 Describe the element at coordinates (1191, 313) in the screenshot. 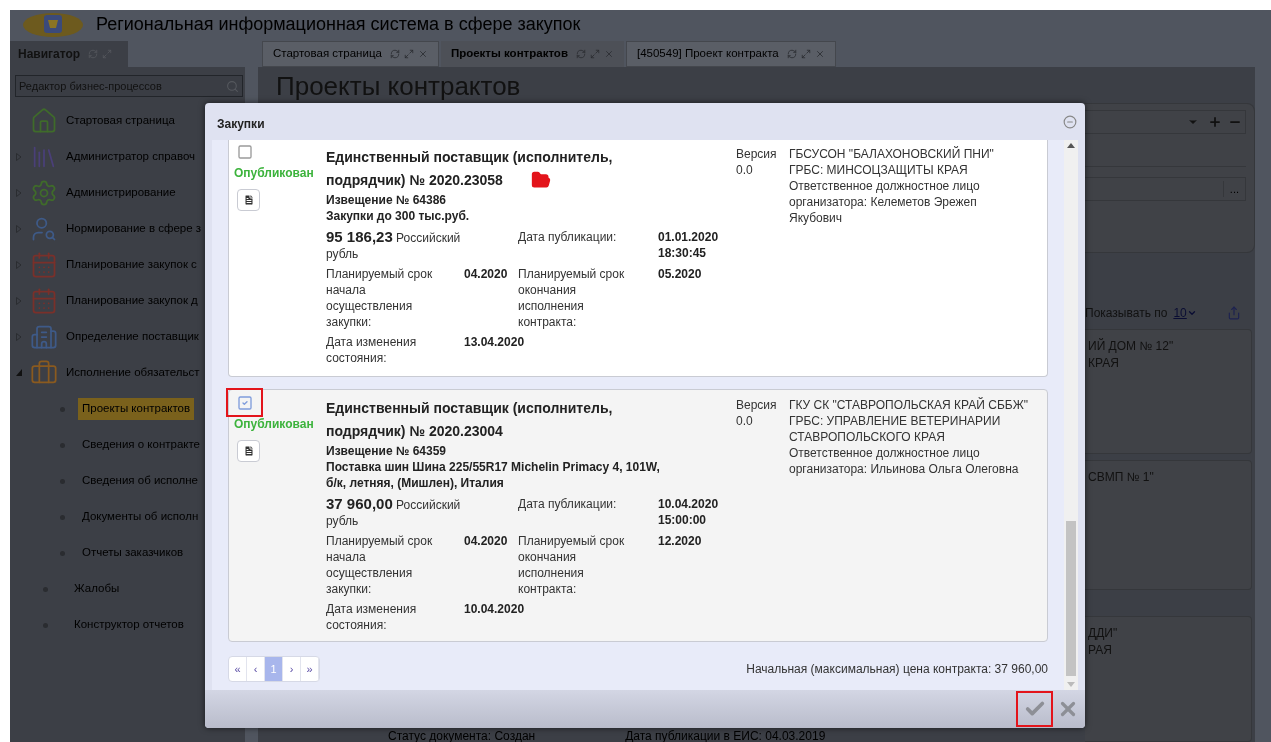

I see `caret-icon` at that location.